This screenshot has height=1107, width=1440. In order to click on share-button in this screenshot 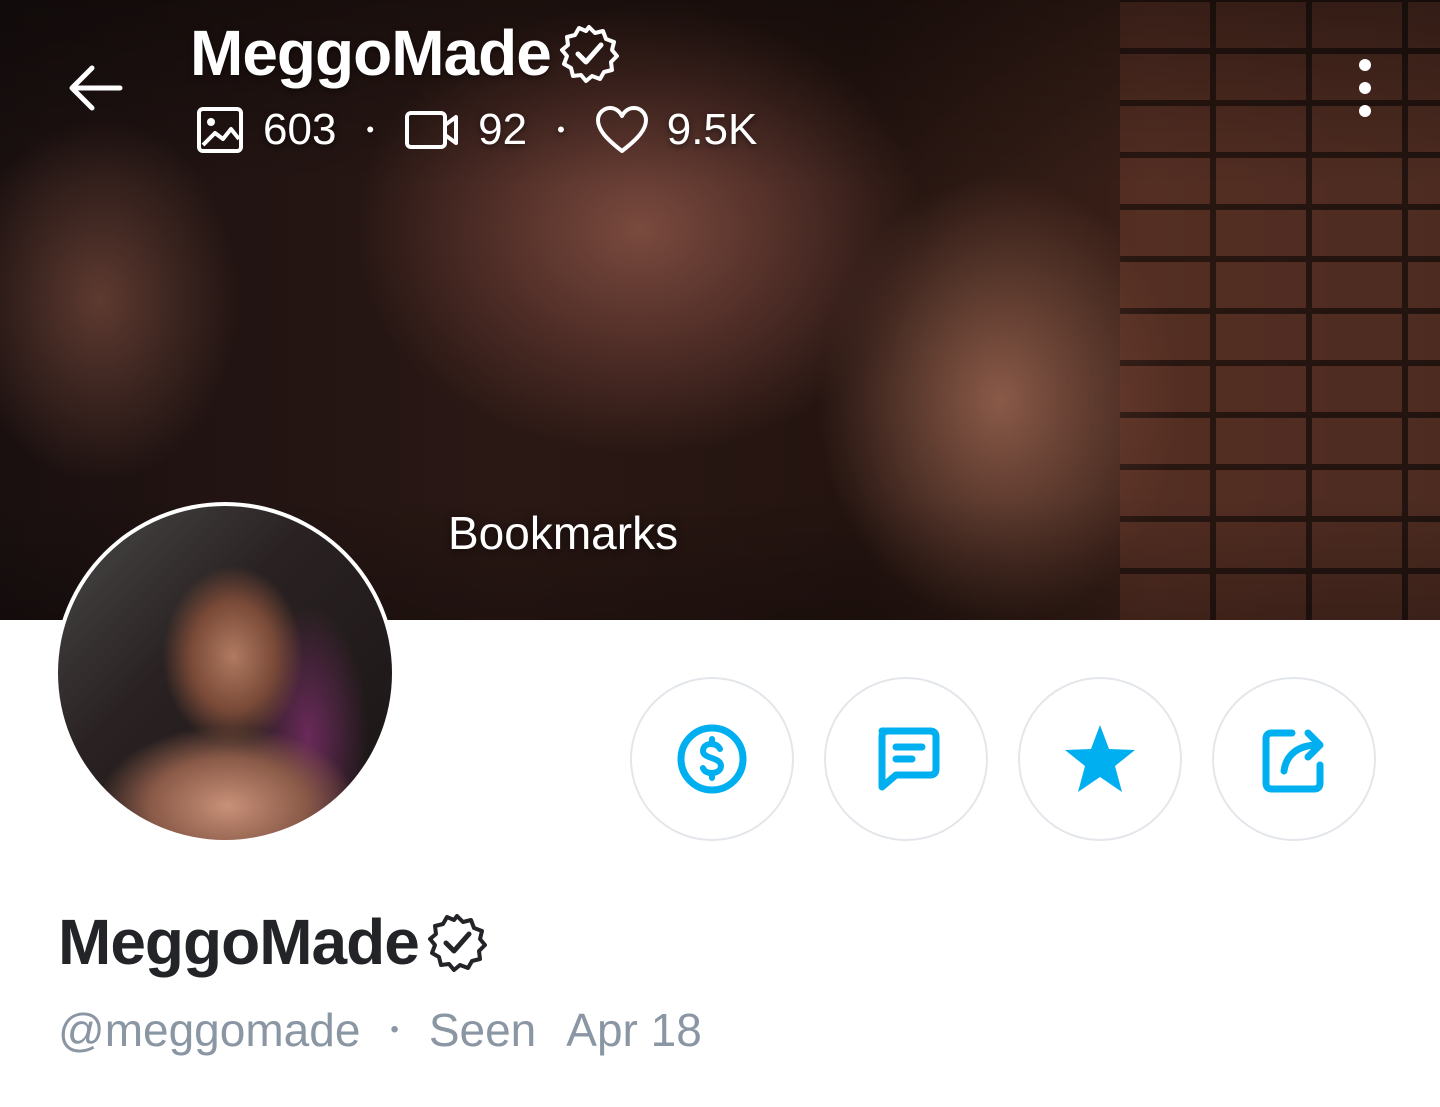, I will do `click(1294, 759)`.